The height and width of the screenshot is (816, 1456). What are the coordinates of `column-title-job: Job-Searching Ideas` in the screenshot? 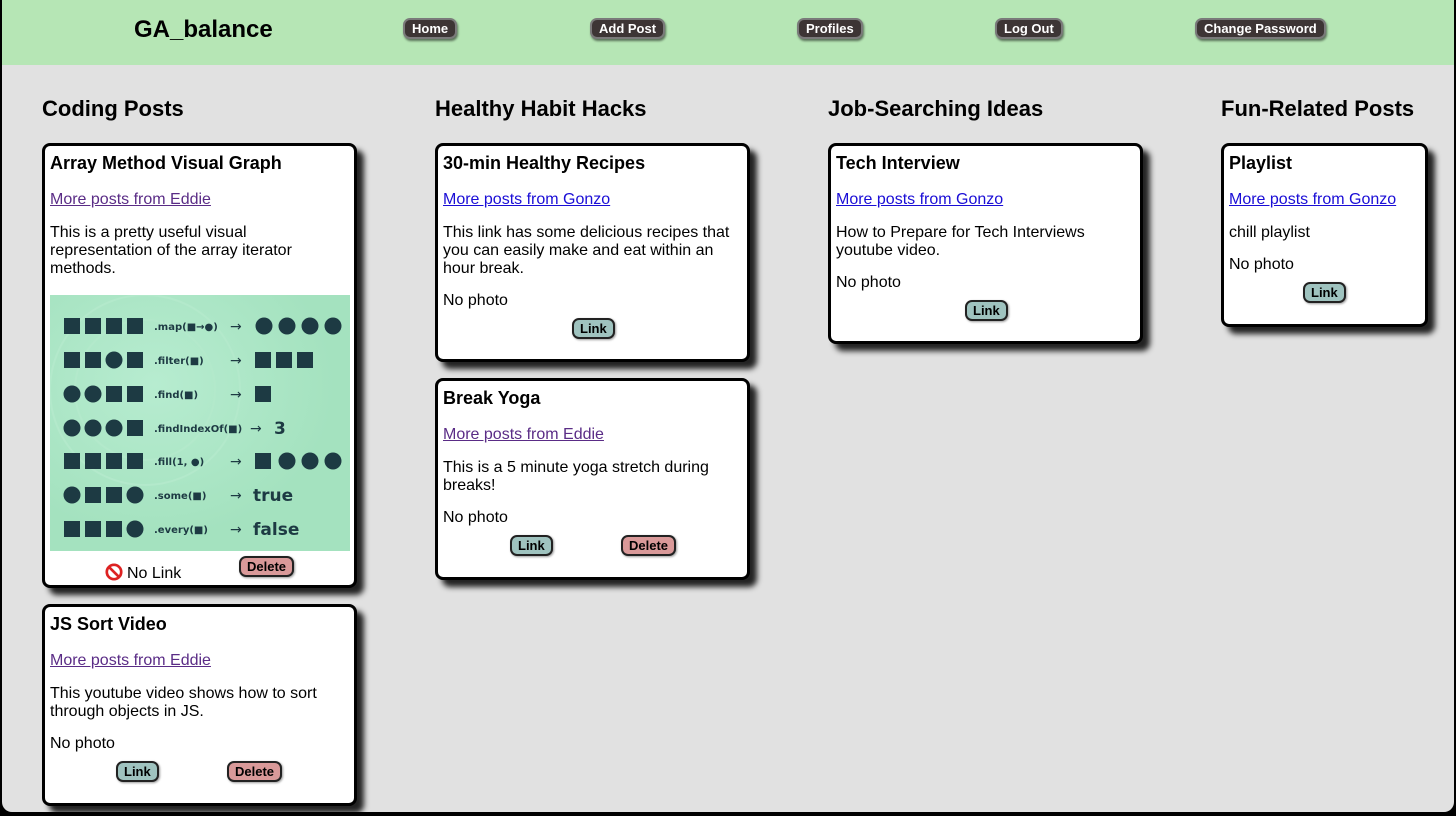 It's located at (936, 108).